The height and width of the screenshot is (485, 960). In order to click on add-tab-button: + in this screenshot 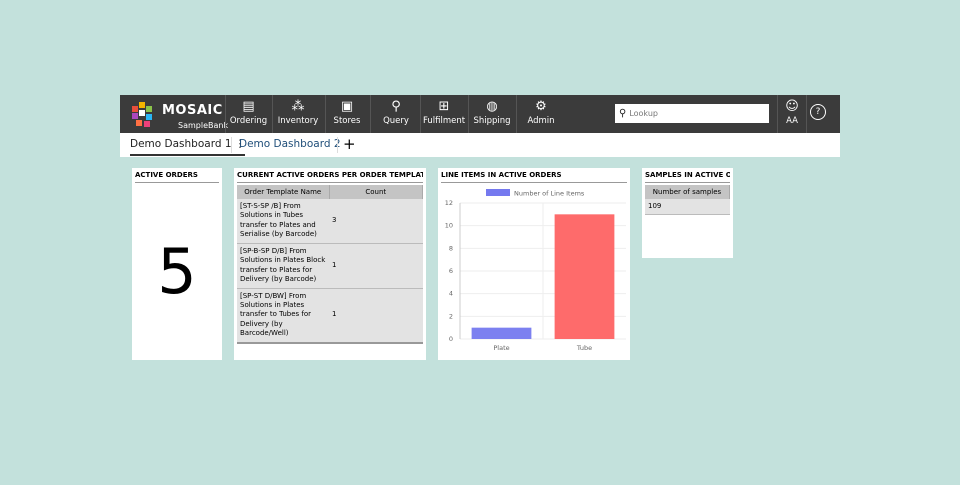, I will do `click(349, 144)`.